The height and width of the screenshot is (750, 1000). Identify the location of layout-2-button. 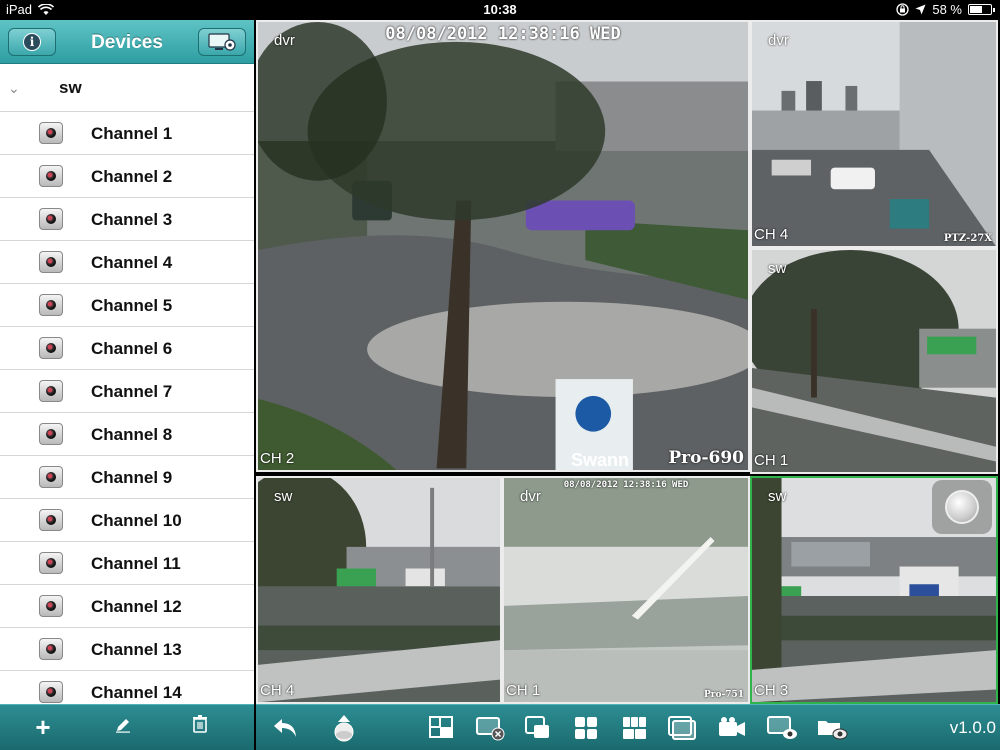
(538, 728).